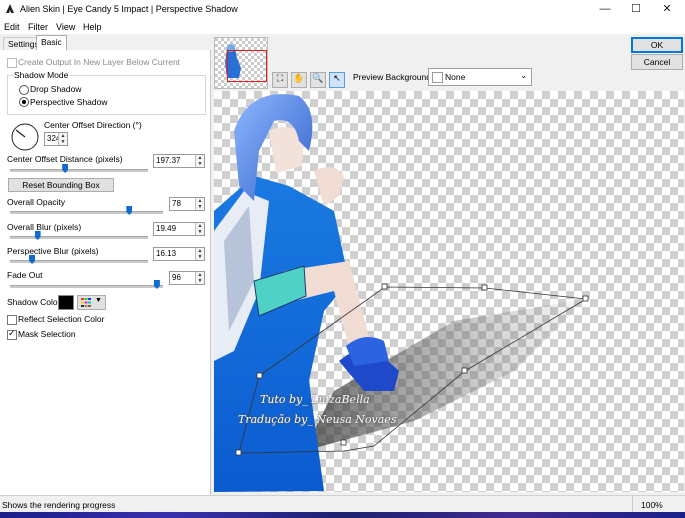  What do you see at coordinates (632, 504) in the screenshot?
I see `status-divider` at bounding box center [632, 504].